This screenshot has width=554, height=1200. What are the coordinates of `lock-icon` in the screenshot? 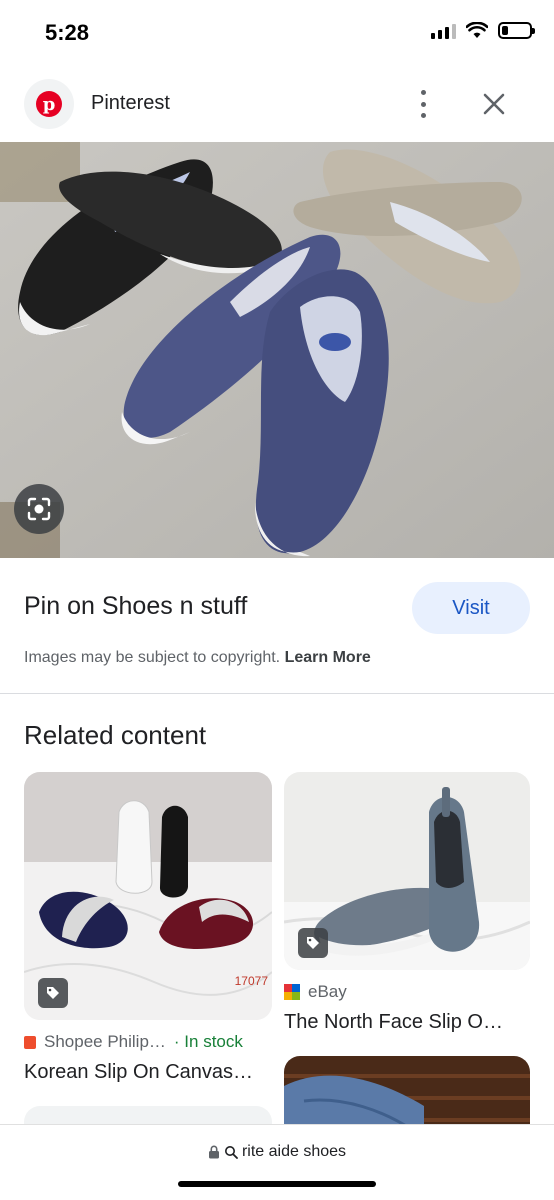 It's located at (213, 1152).